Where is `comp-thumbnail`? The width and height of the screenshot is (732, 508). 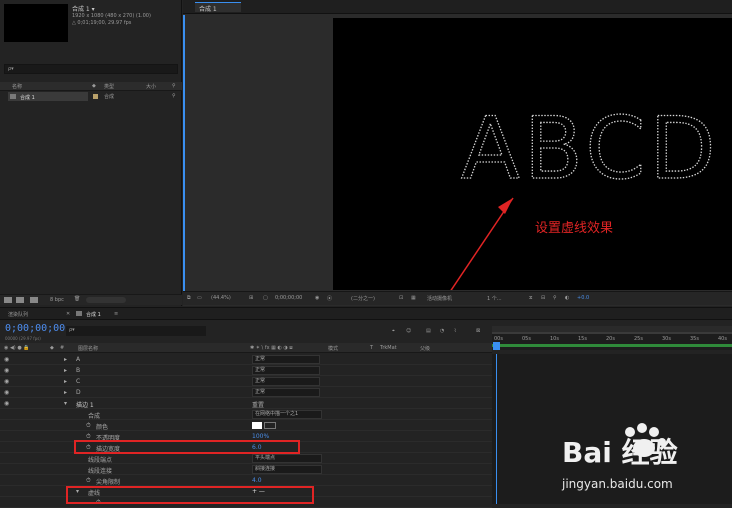 comp-thumbnail is located at coordinates (36, 23).